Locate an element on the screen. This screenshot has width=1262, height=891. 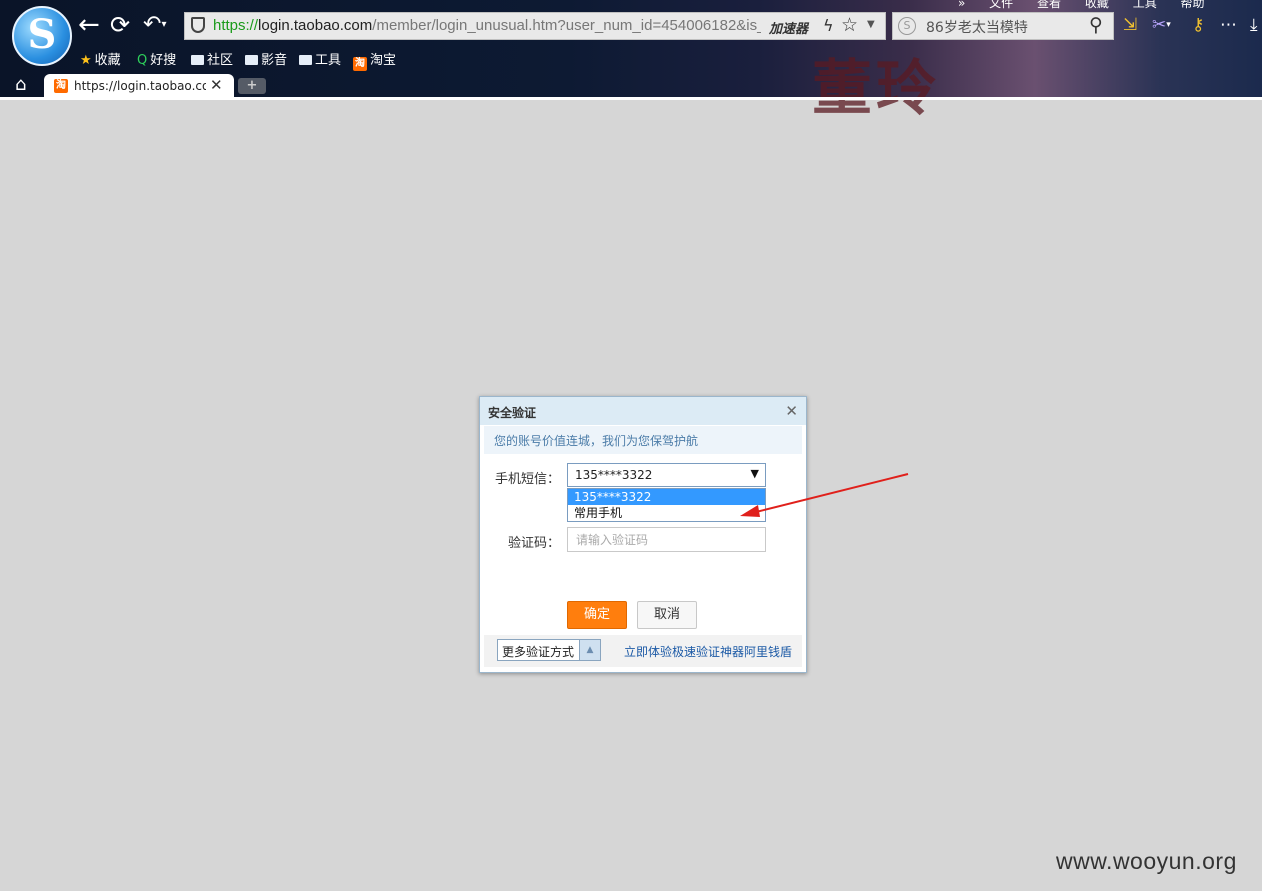
annotation-arrow is located at coordinates (824, 495).